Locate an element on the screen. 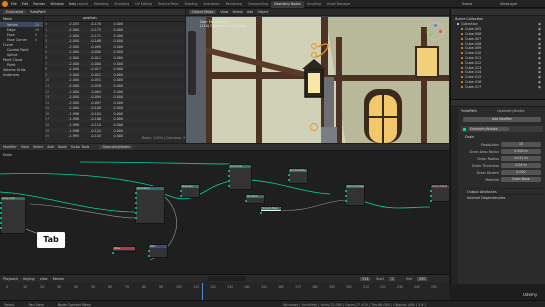 This screenshot has width=545, height=307. workspace-tab-compositing: Compositing is located at coordinates (258, 4).